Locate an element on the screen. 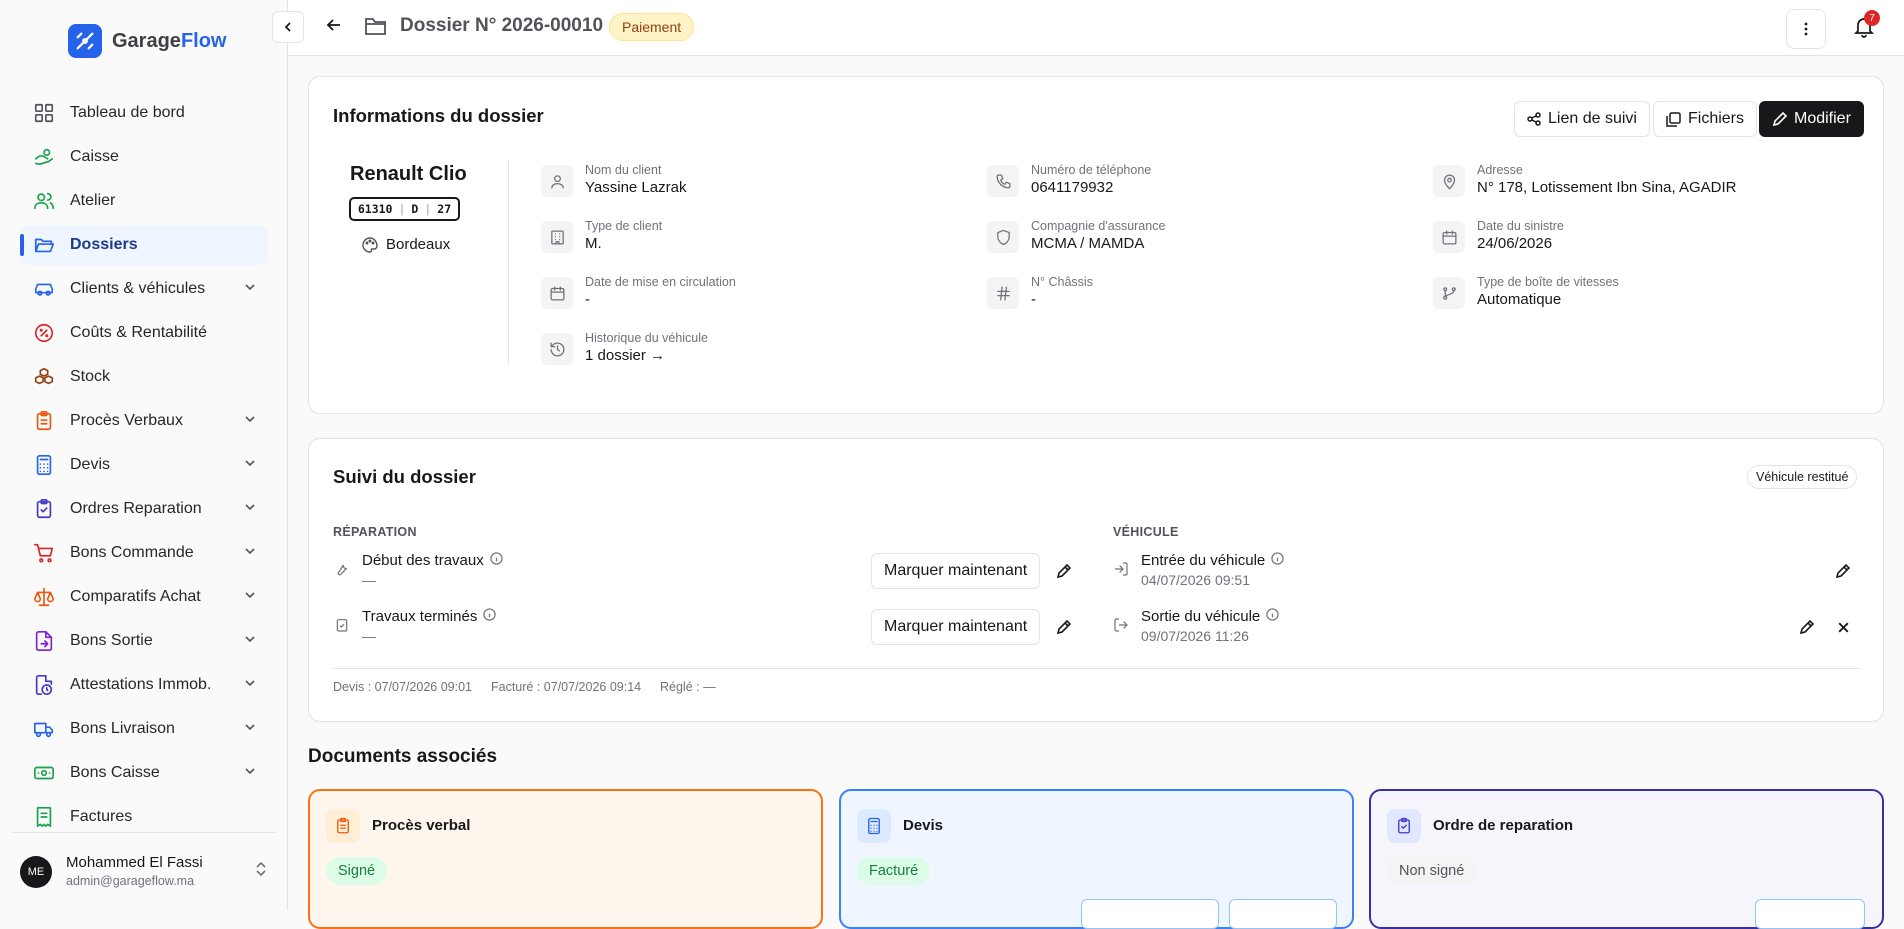  sidebar-item-label: Bons Commande is located at coordinates (132, 552).